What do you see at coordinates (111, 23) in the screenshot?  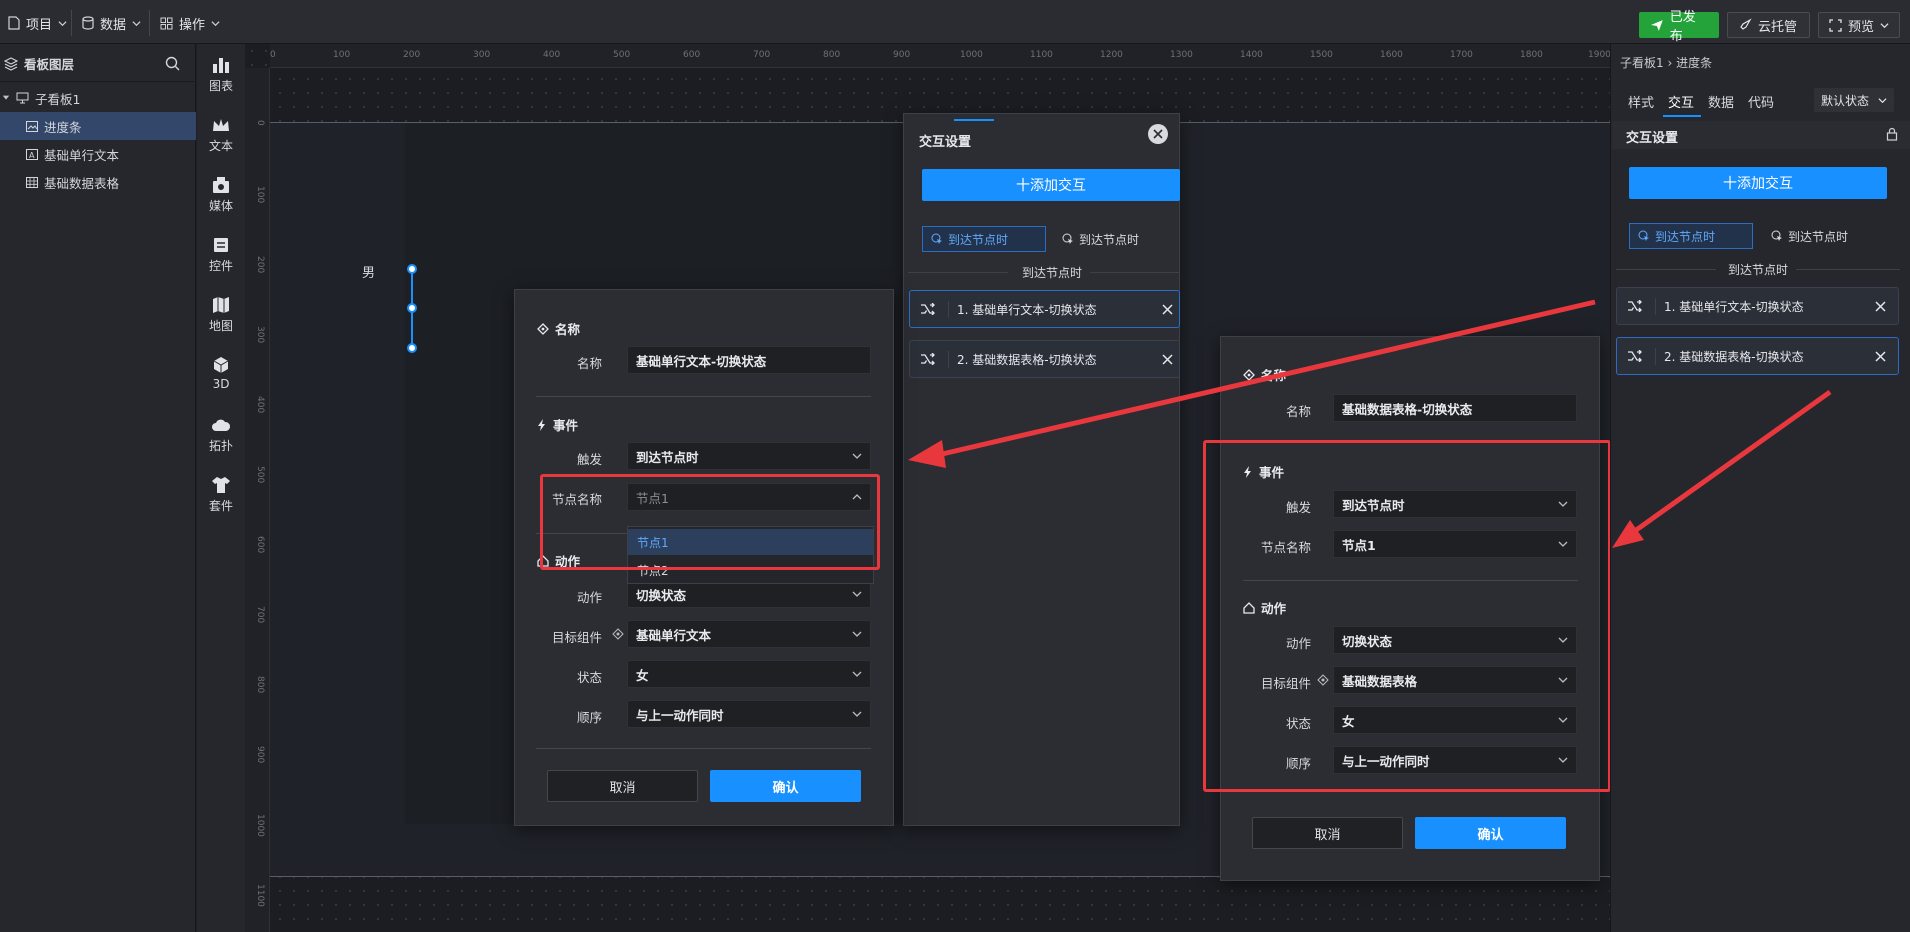 I see `menu-data: 数据` at bounding box center [111, 23].